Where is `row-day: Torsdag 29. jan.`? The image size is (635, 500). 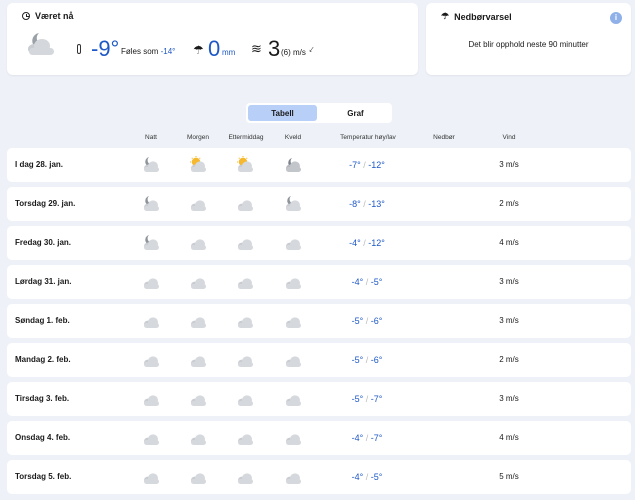 row-day: Torsdag 29. jan. is located at coordinates (45, 203).